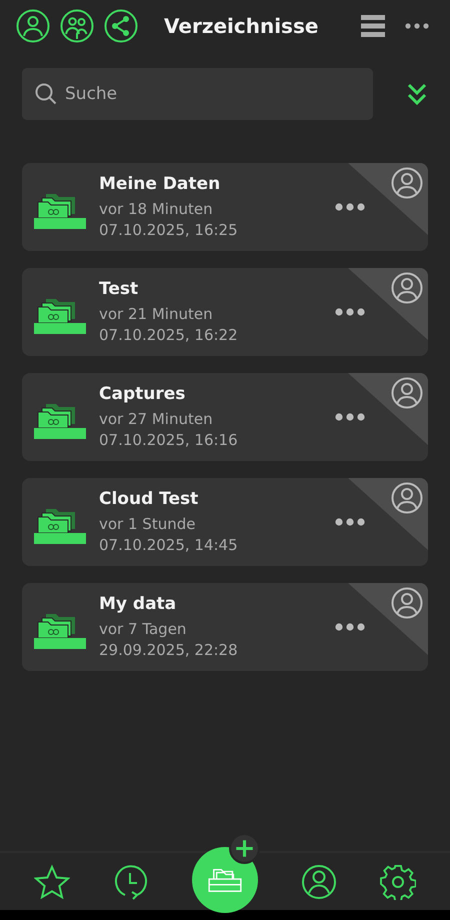  What do you see at coordinates (138, 604) in the screenshot?
I see `folder-name: My data` at bounding box center [138, 604].